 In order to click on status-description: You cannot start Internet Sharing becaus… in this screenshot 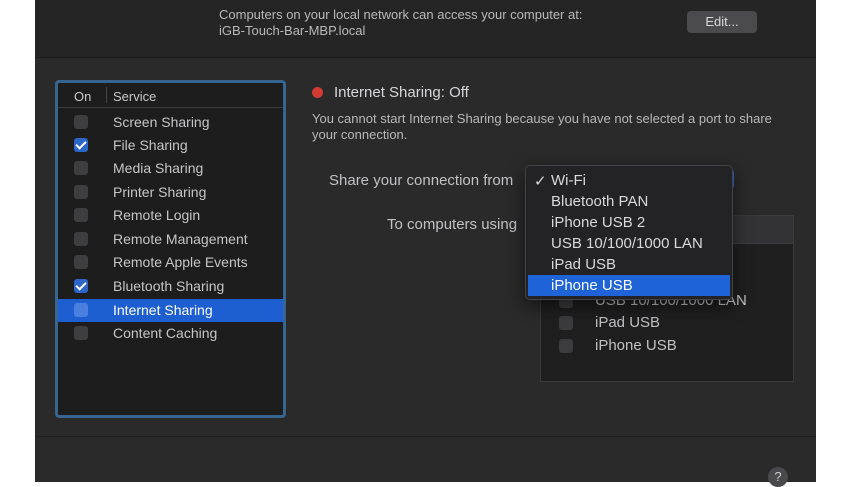, I will do `click(542, 126)`.